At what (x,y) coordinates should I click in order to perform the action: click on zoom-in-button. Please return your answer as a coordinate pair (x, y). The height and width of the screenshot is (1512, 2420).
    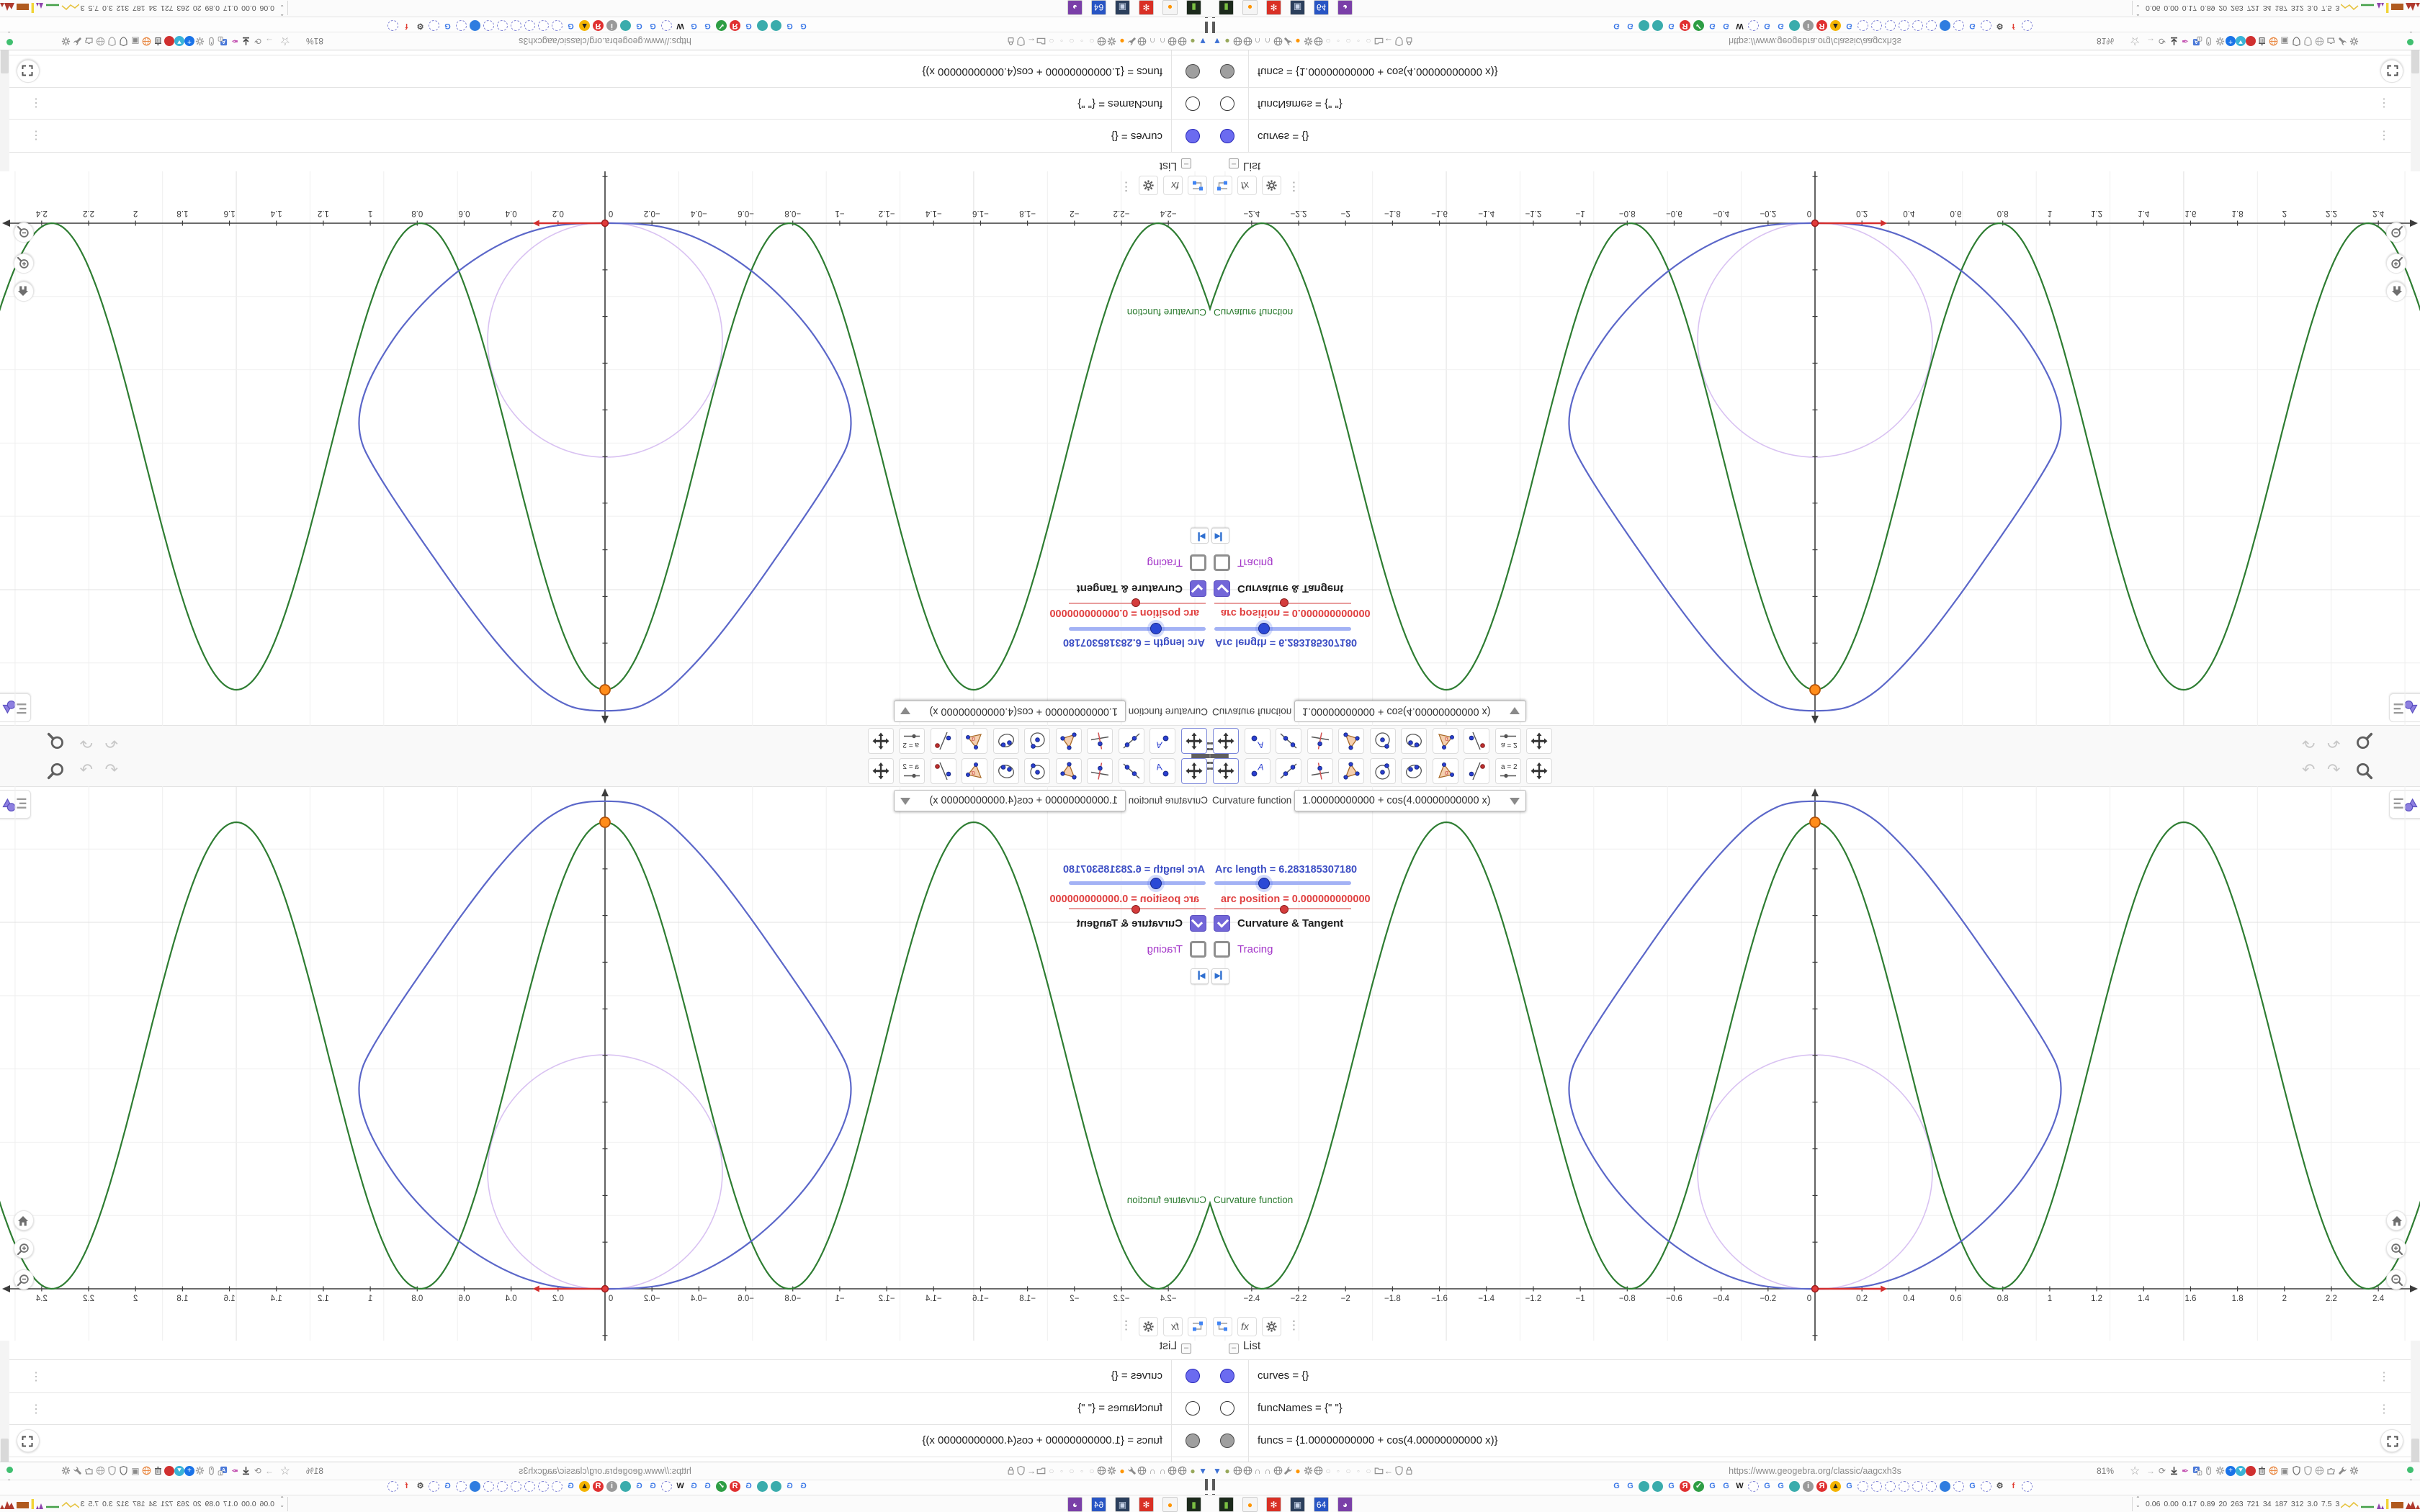
    Looking at the image, I should click on (2396, 1248).